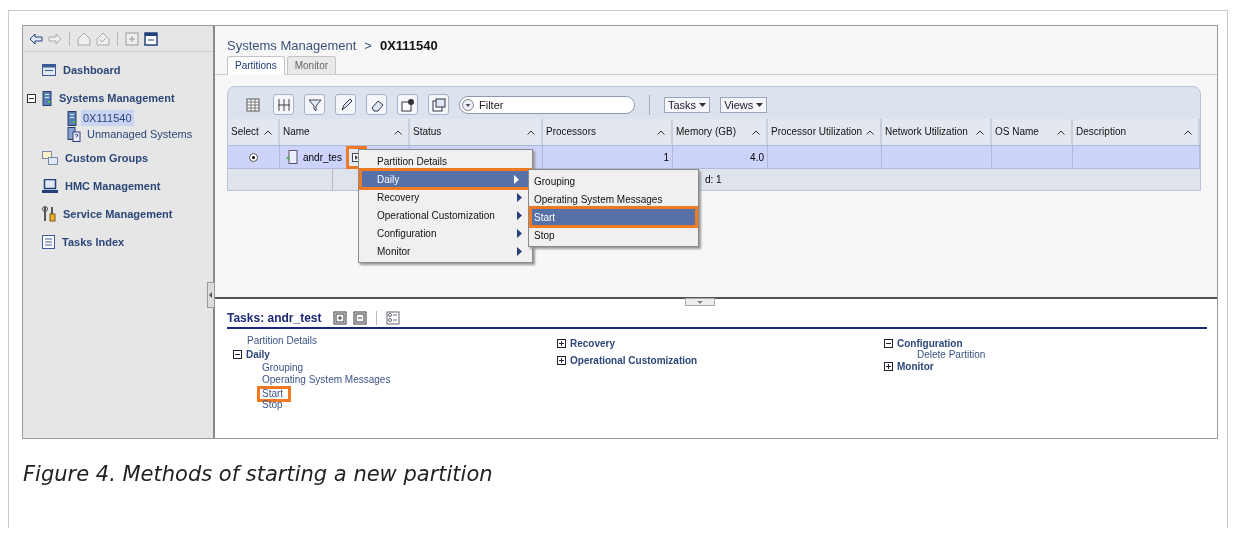  What do you see at coordinates (311, 65) in the screenshot?
I see `tab: Monitor` at bounding box center [311, 65].